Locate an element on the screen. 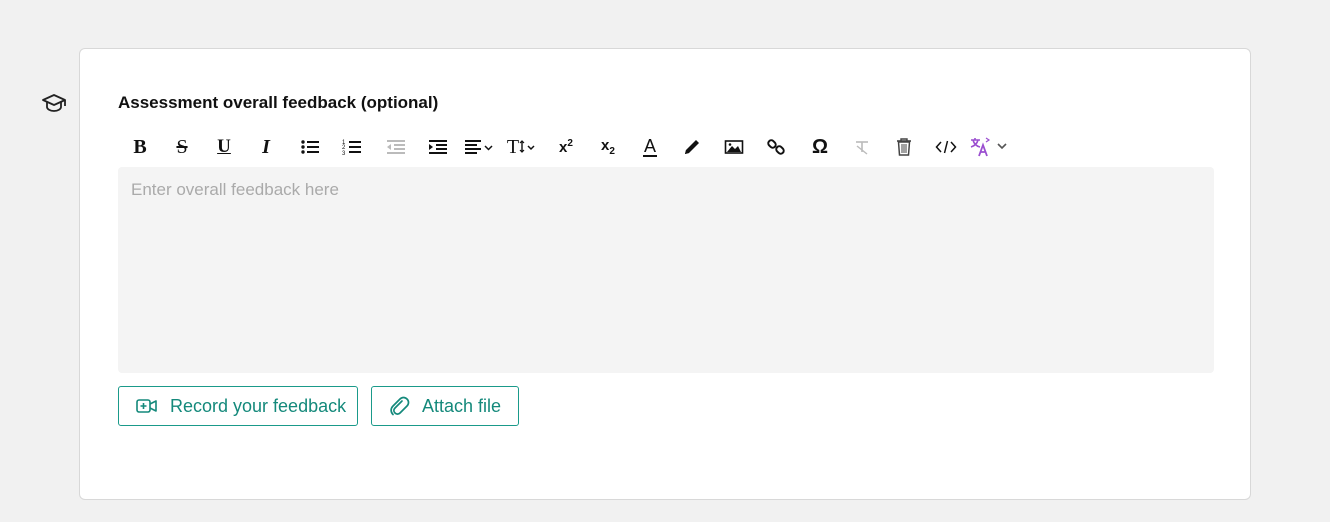 This screenshot has height=522, width=1330. align-icon is located at coordinates (479, 147).